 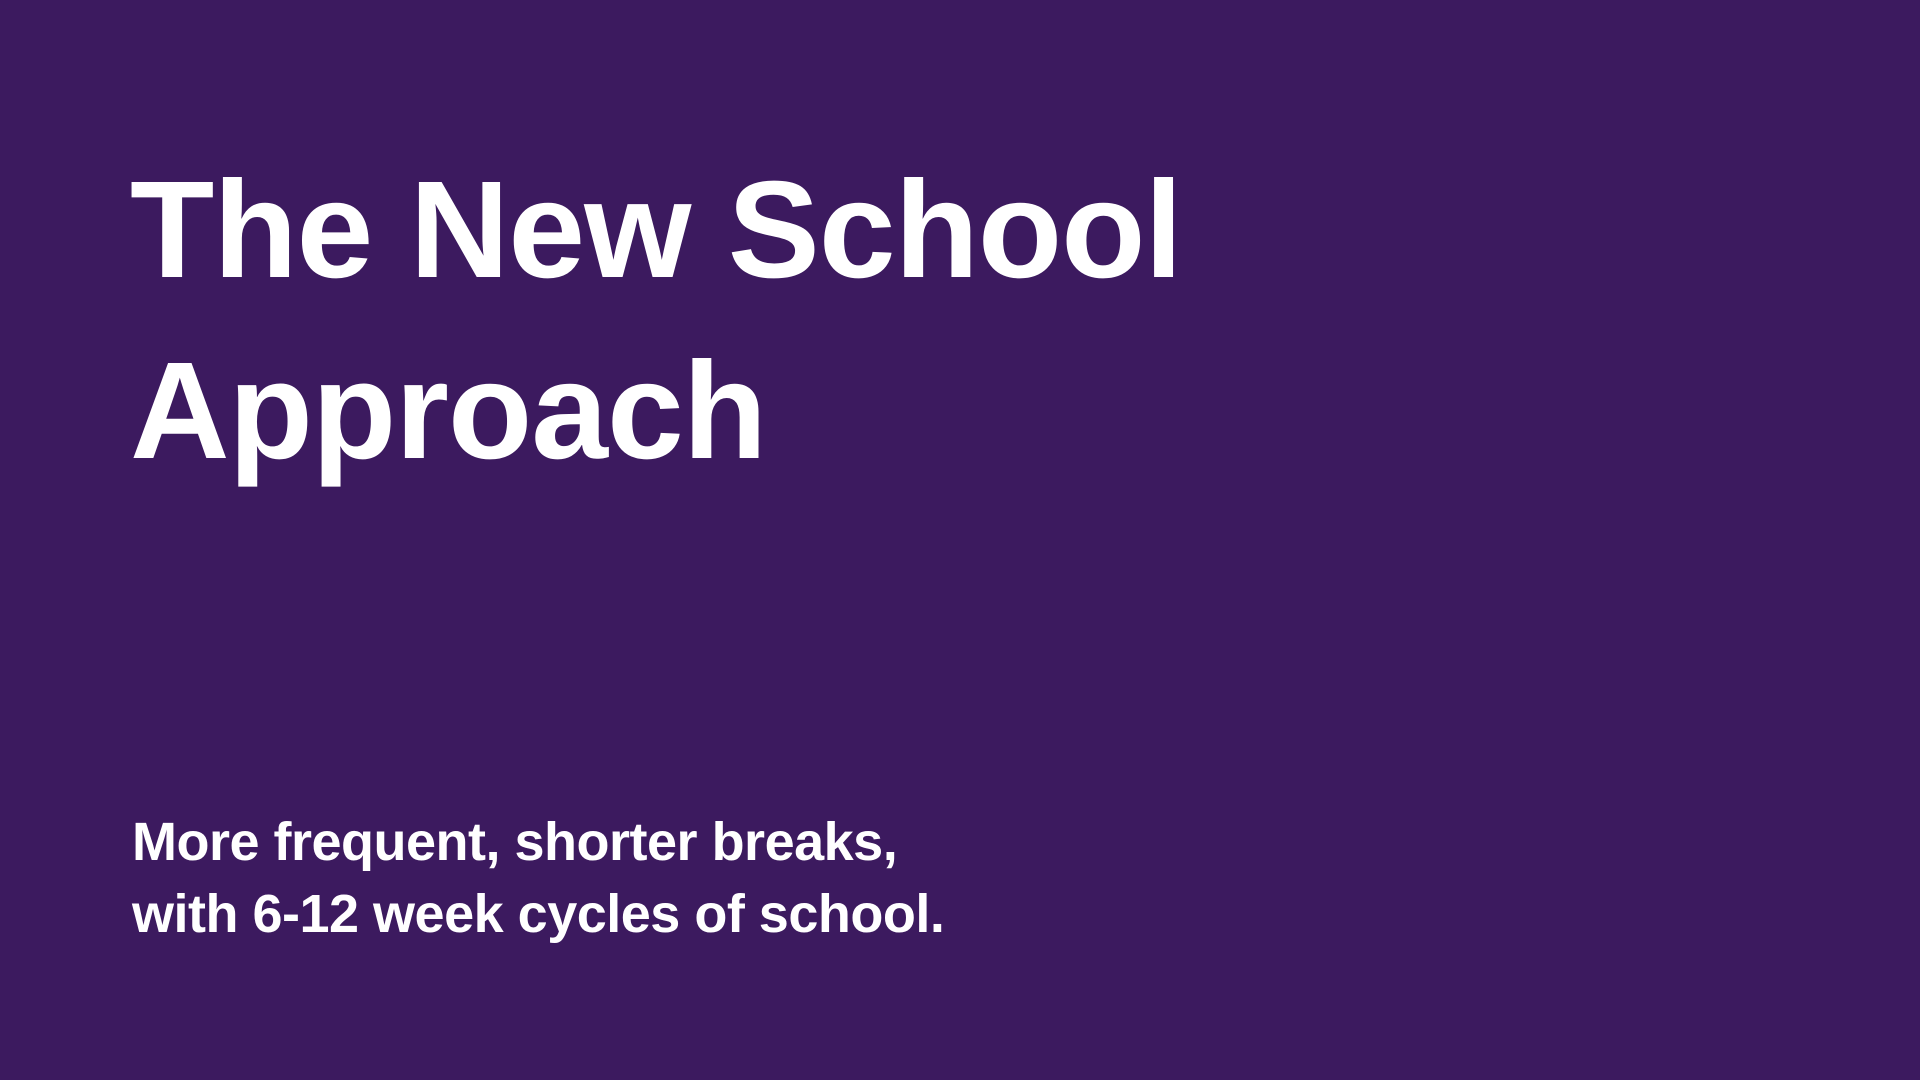 I want to click on slide-title-line: Approach, so click(x=448, y=411).